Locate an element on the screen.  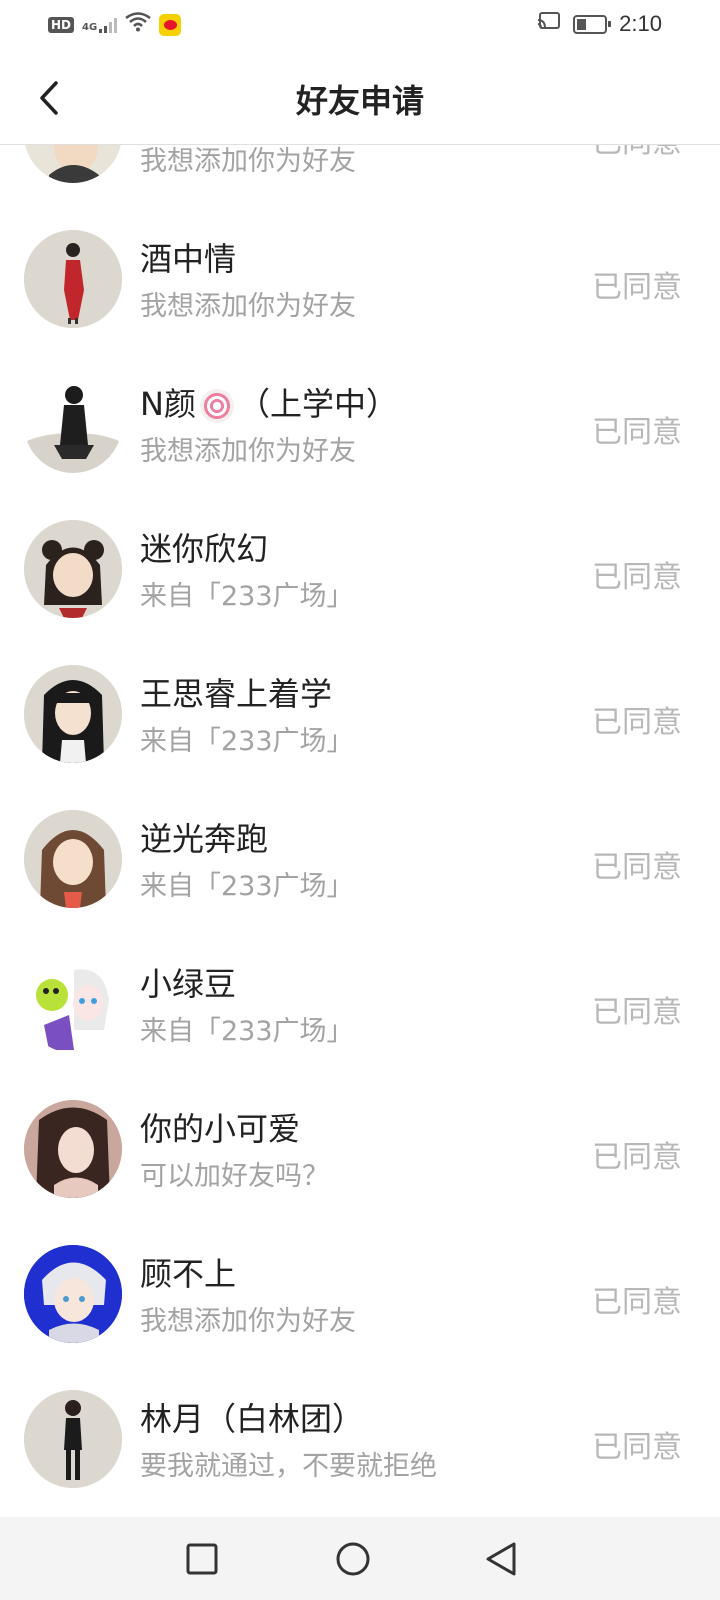
weibo-icon is located at coordinates (170, 25).